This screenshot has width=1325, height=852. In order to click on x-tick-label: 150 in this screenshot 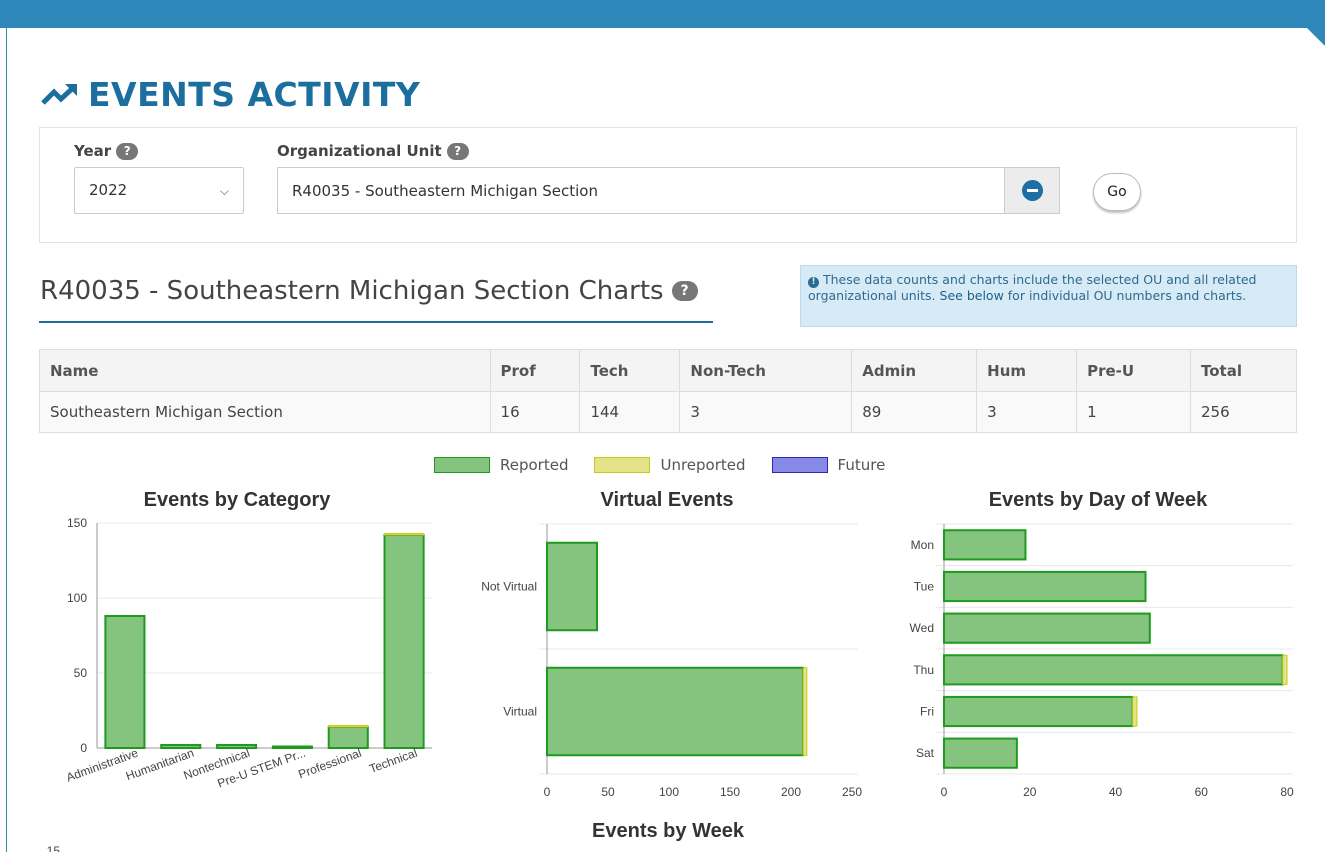, I will do `click(730, 792)`.